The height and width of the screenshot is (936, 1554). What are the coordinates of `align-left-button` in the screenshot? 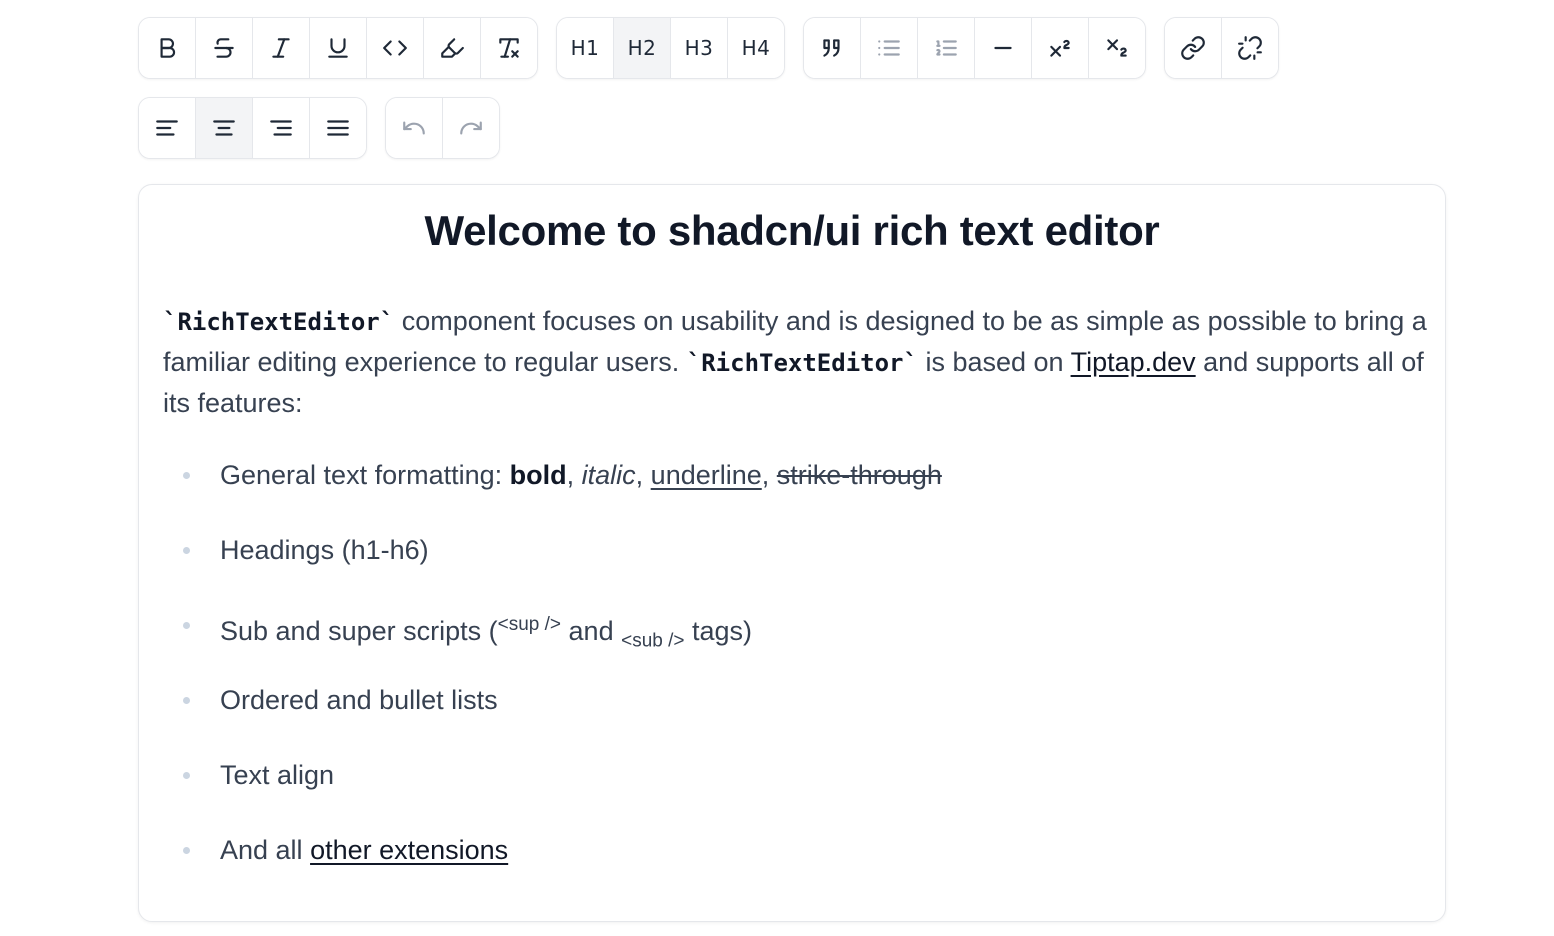 It's located at (167, 128).